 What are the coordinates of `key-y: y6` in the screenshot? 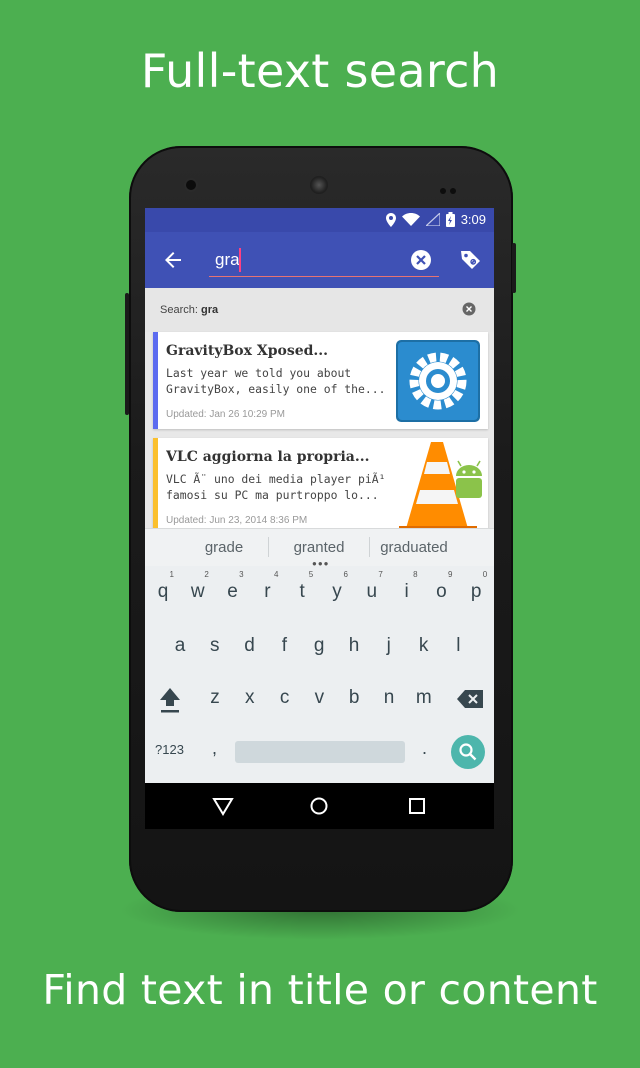 It's located at (337, 591).